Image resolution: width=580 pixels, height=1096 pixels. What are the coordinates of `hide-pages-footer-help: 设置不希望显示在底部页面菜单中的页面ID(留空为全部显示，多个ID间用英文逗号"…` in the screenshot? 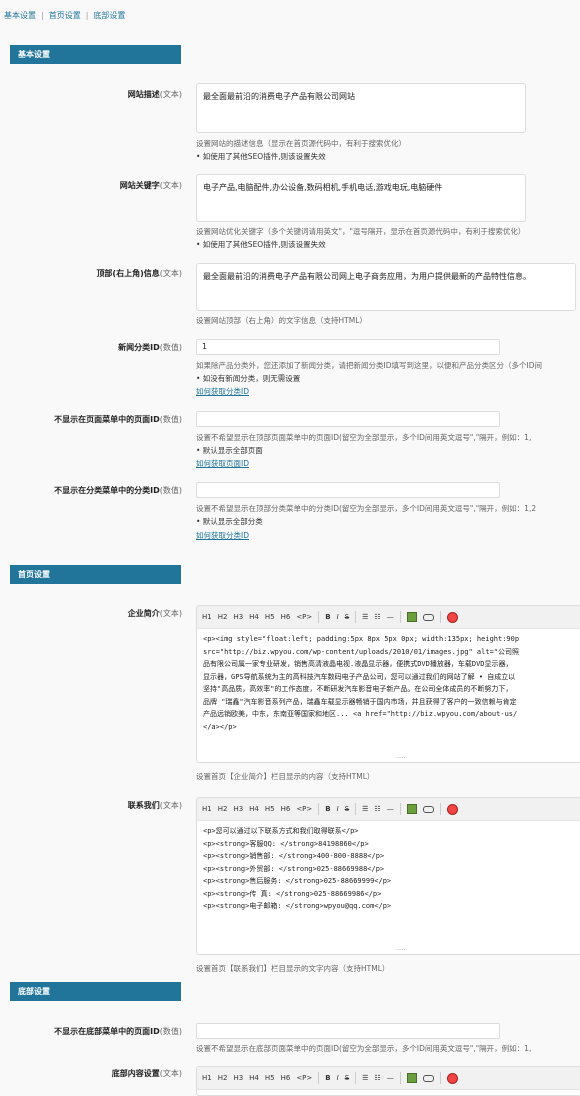 It's located at (364, 1048).